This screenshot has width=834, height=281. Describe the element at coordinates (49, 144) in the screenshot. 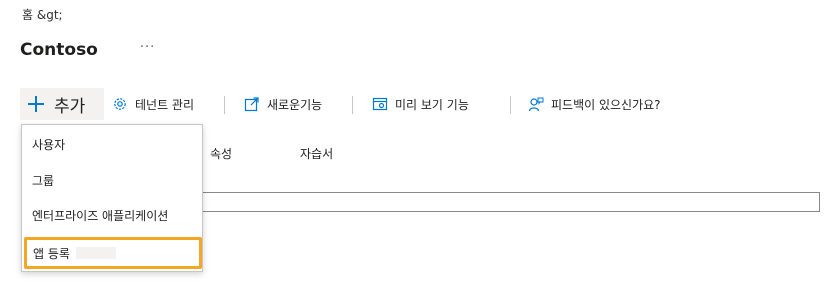

I see `menu-item-label: 사용자` at that location.